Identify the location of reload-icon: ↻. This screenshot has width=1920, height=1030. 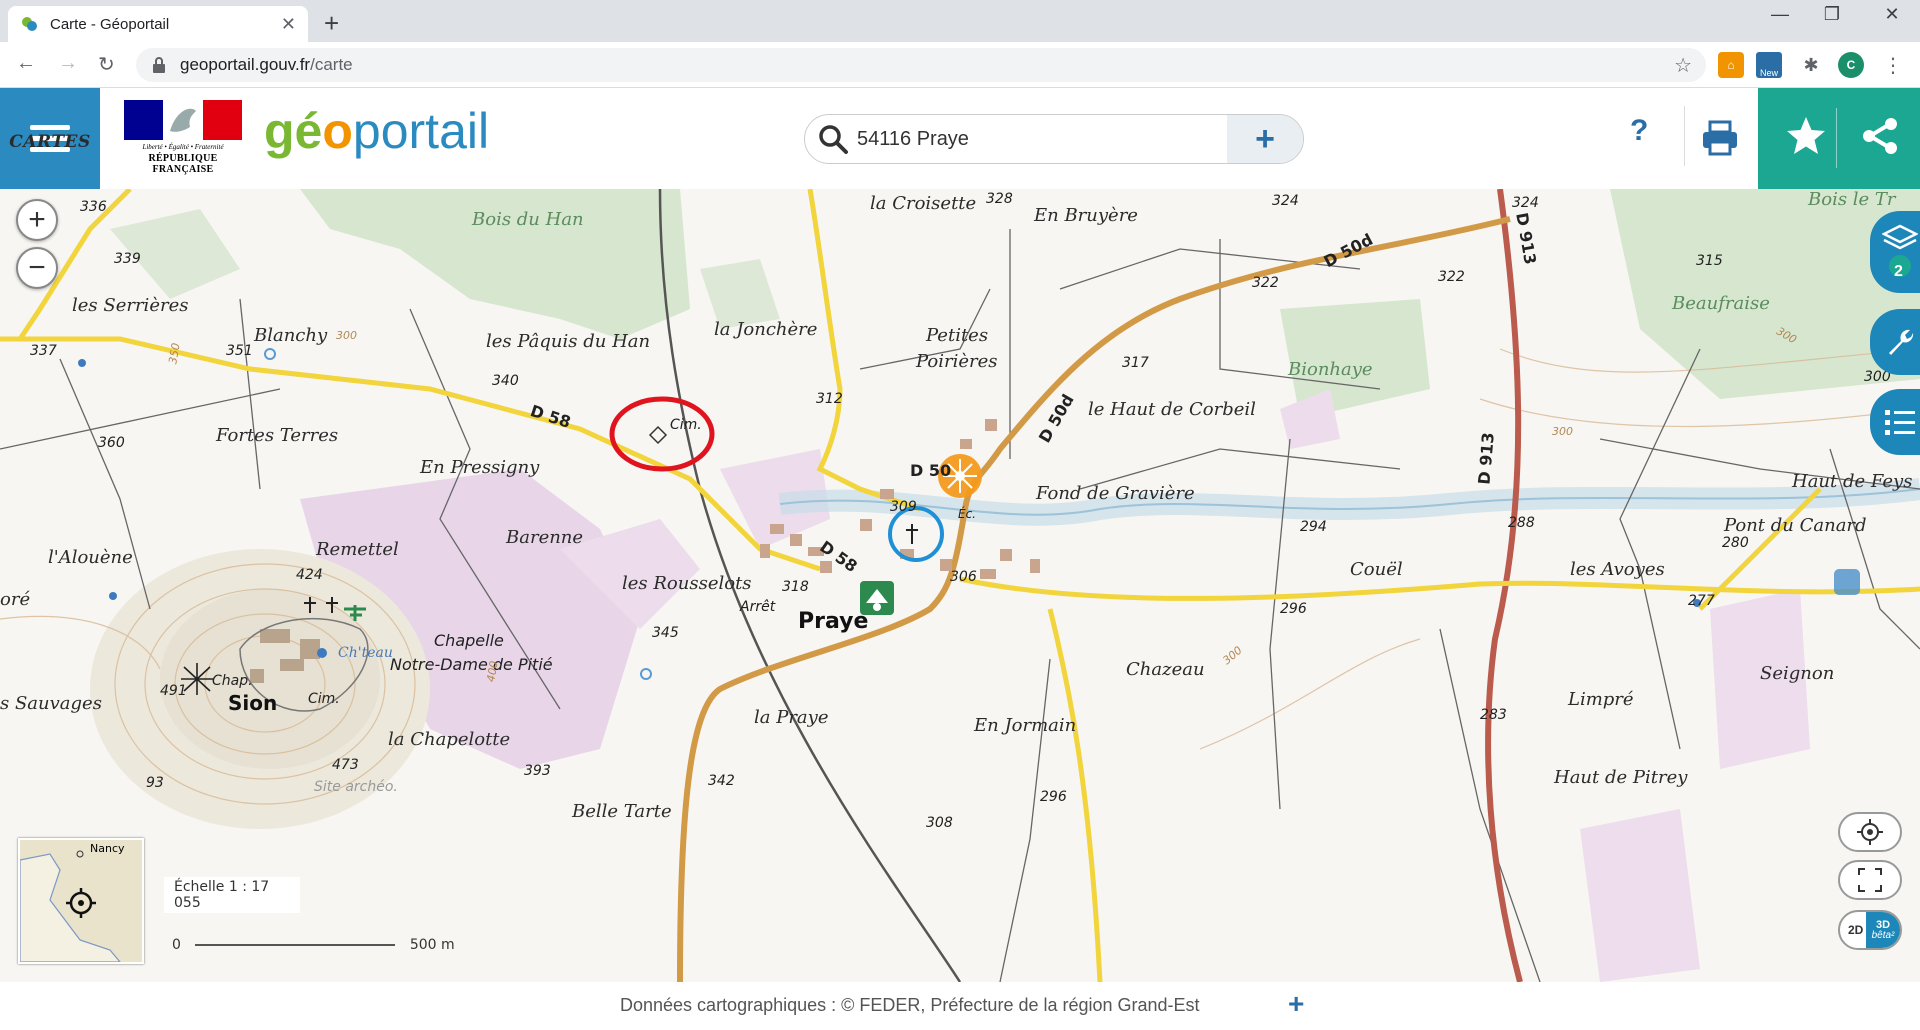
(106, 64).